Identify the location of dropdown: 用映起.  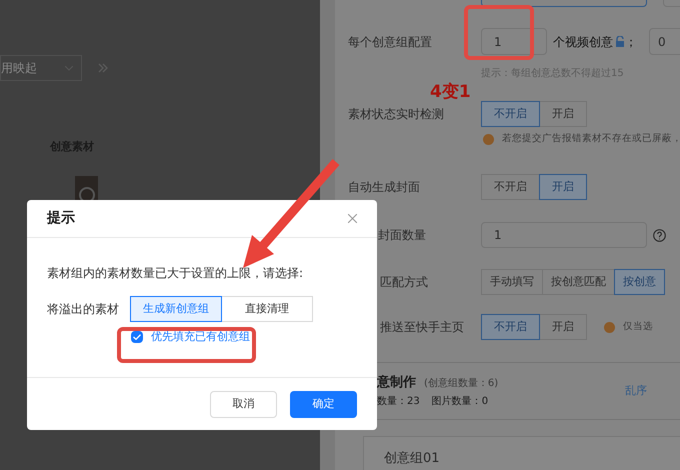
(41, 68).